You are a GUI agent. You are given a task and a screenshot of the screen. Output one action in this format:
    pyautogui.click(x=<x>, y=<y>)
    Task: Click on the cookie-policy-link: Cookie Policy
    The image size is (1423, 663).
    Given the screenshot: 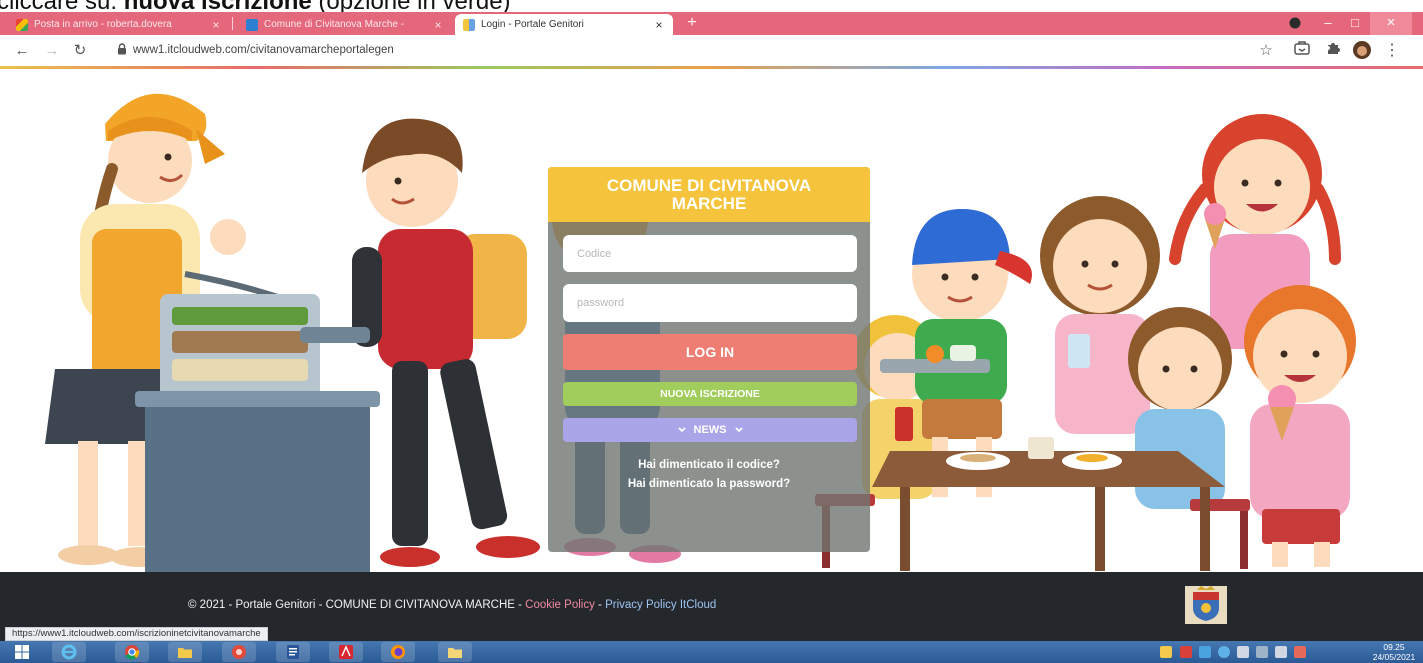 What is the action you would take?
    pyautogui.click(x=560, y=605)
    